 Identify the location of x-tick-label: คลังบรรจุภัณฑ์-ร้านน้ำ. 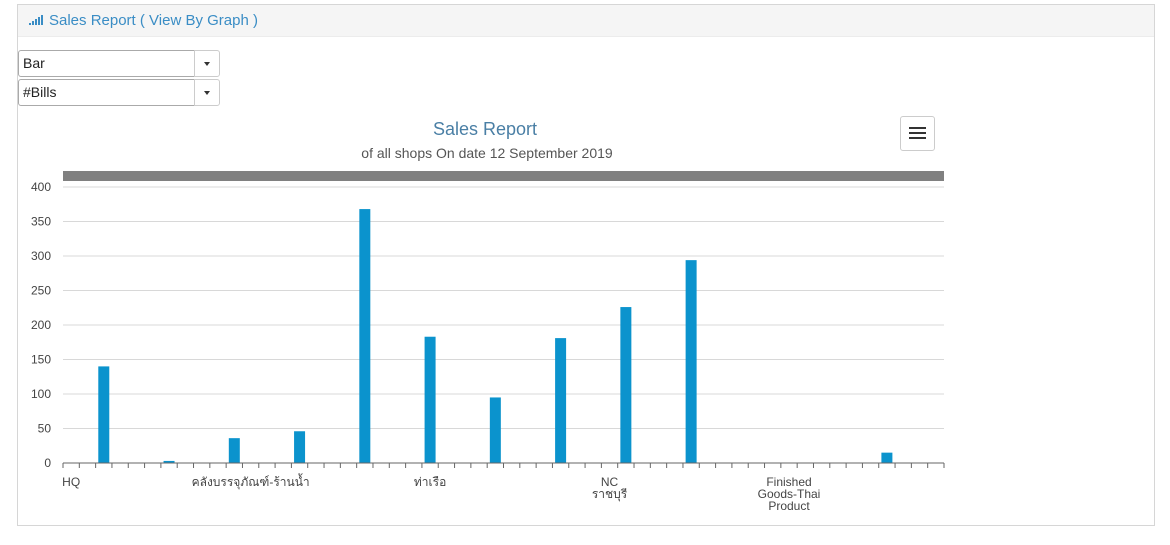
(251, 481).